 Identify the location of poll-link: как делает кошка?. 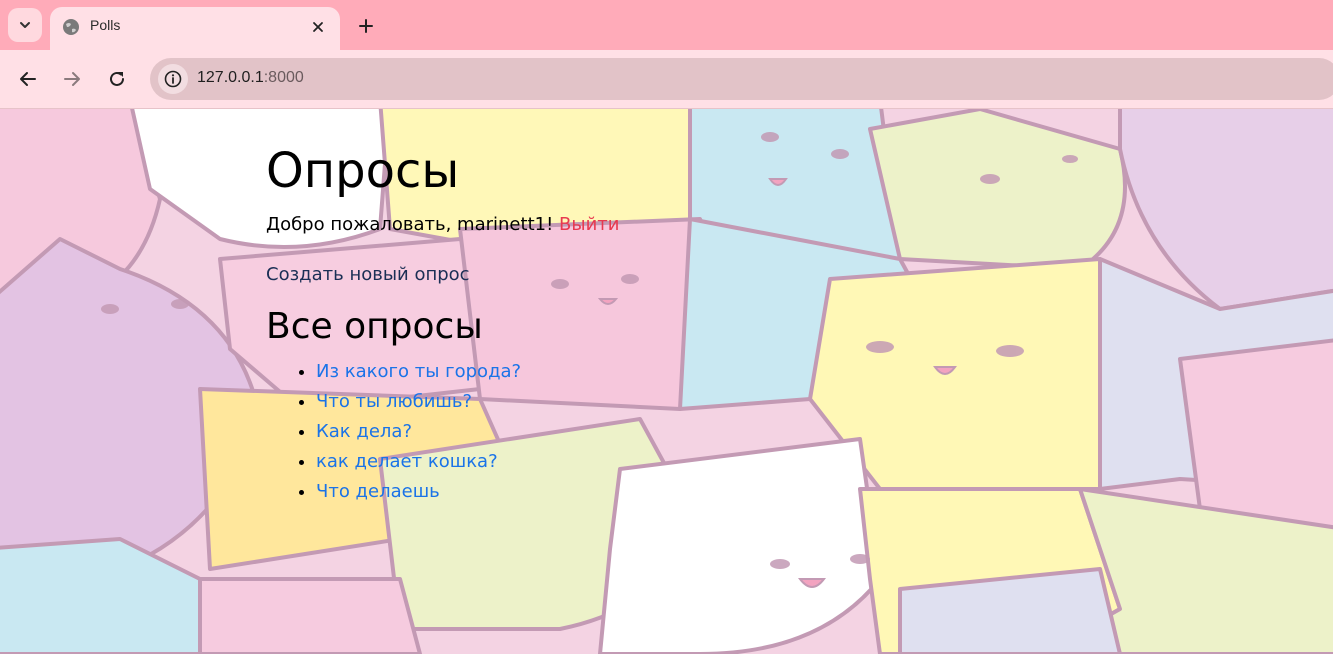
(407, 461).